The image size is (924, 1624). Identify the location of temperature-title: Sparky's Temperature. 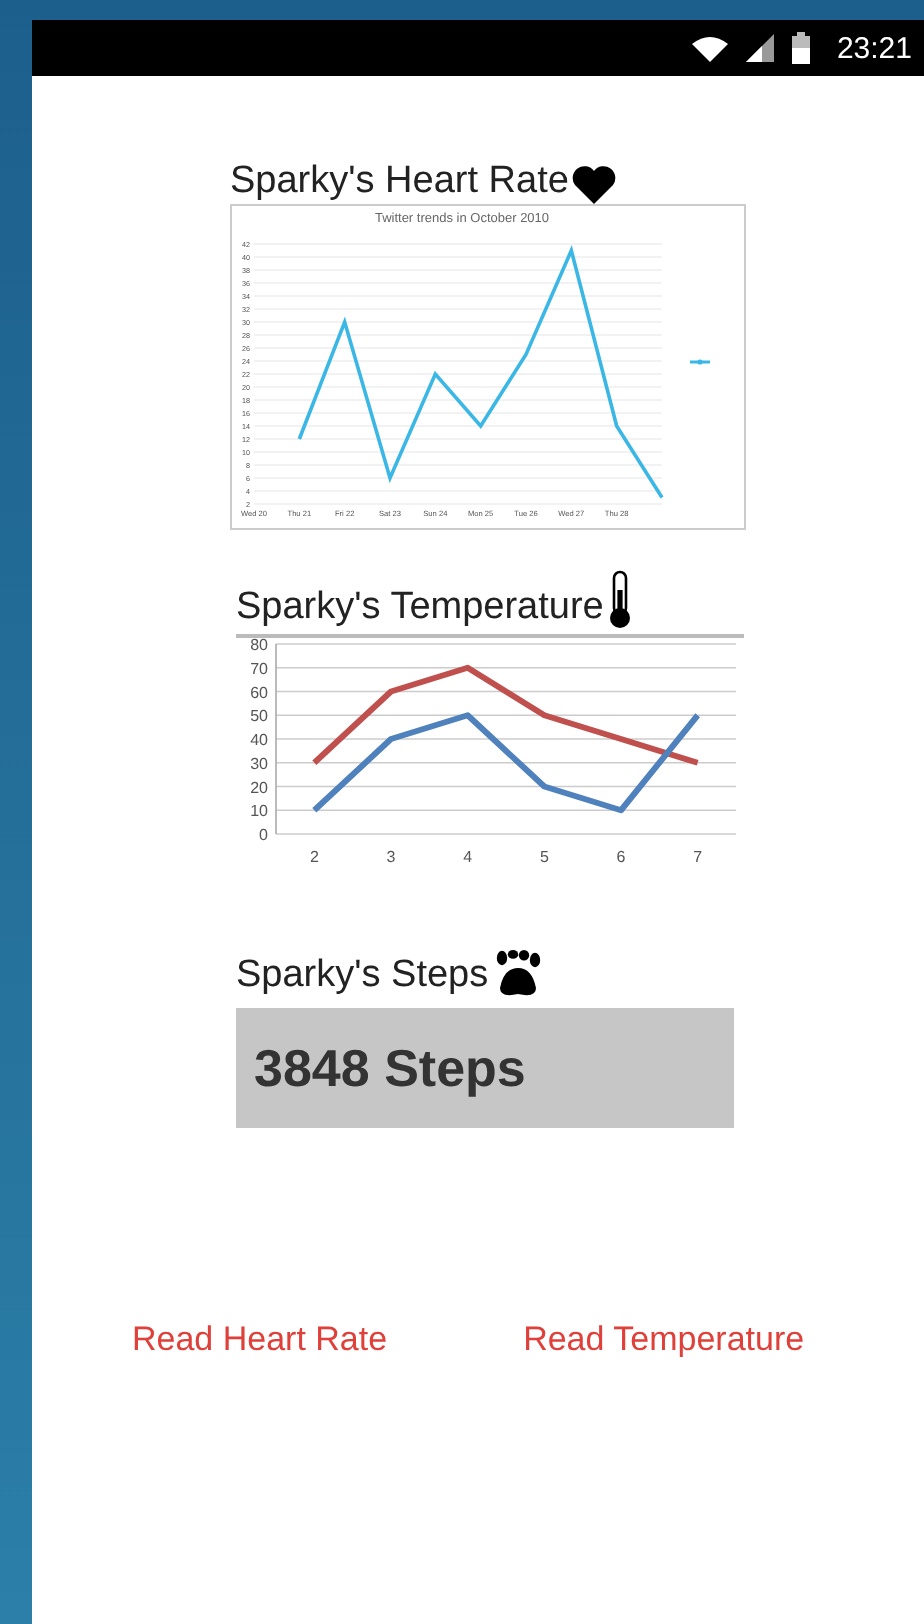
(420, 608).